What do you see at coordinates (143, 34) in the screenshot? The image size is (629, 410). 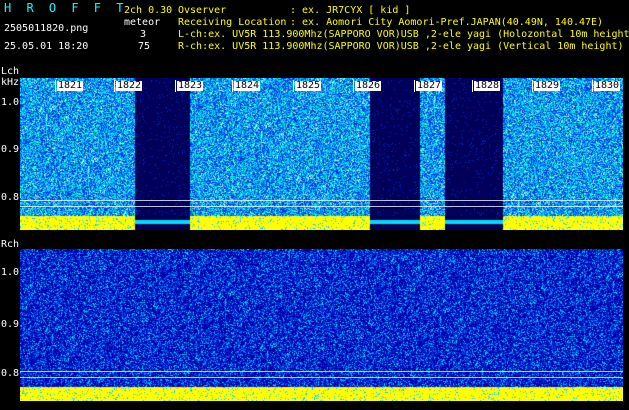 I see `count-1: 3` at bounding box center [143, 34].